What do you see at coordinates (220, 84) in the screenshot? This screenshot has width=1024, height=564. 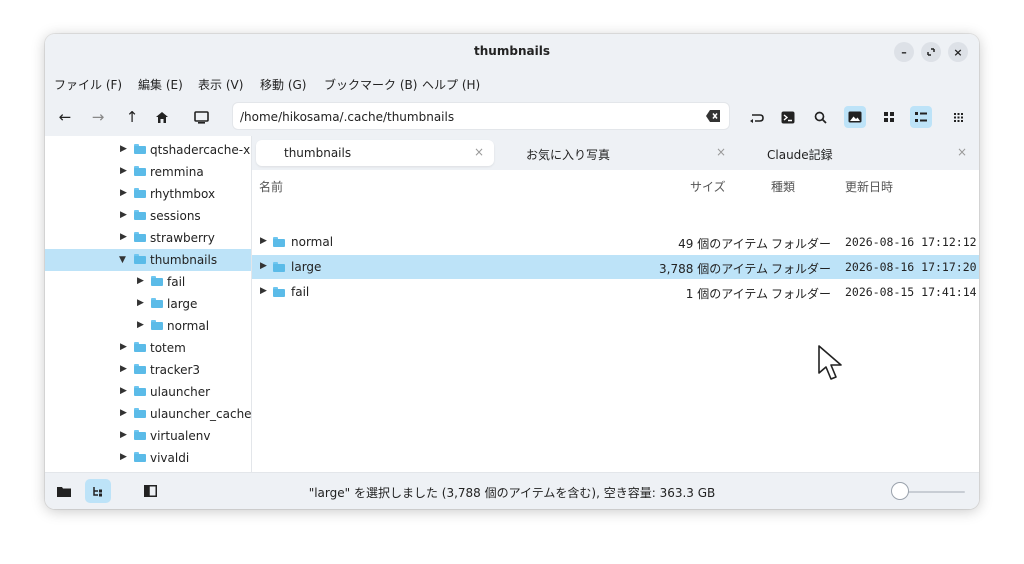 I see `menu-view: 表示 (V)` at bounding box center [220, 84].